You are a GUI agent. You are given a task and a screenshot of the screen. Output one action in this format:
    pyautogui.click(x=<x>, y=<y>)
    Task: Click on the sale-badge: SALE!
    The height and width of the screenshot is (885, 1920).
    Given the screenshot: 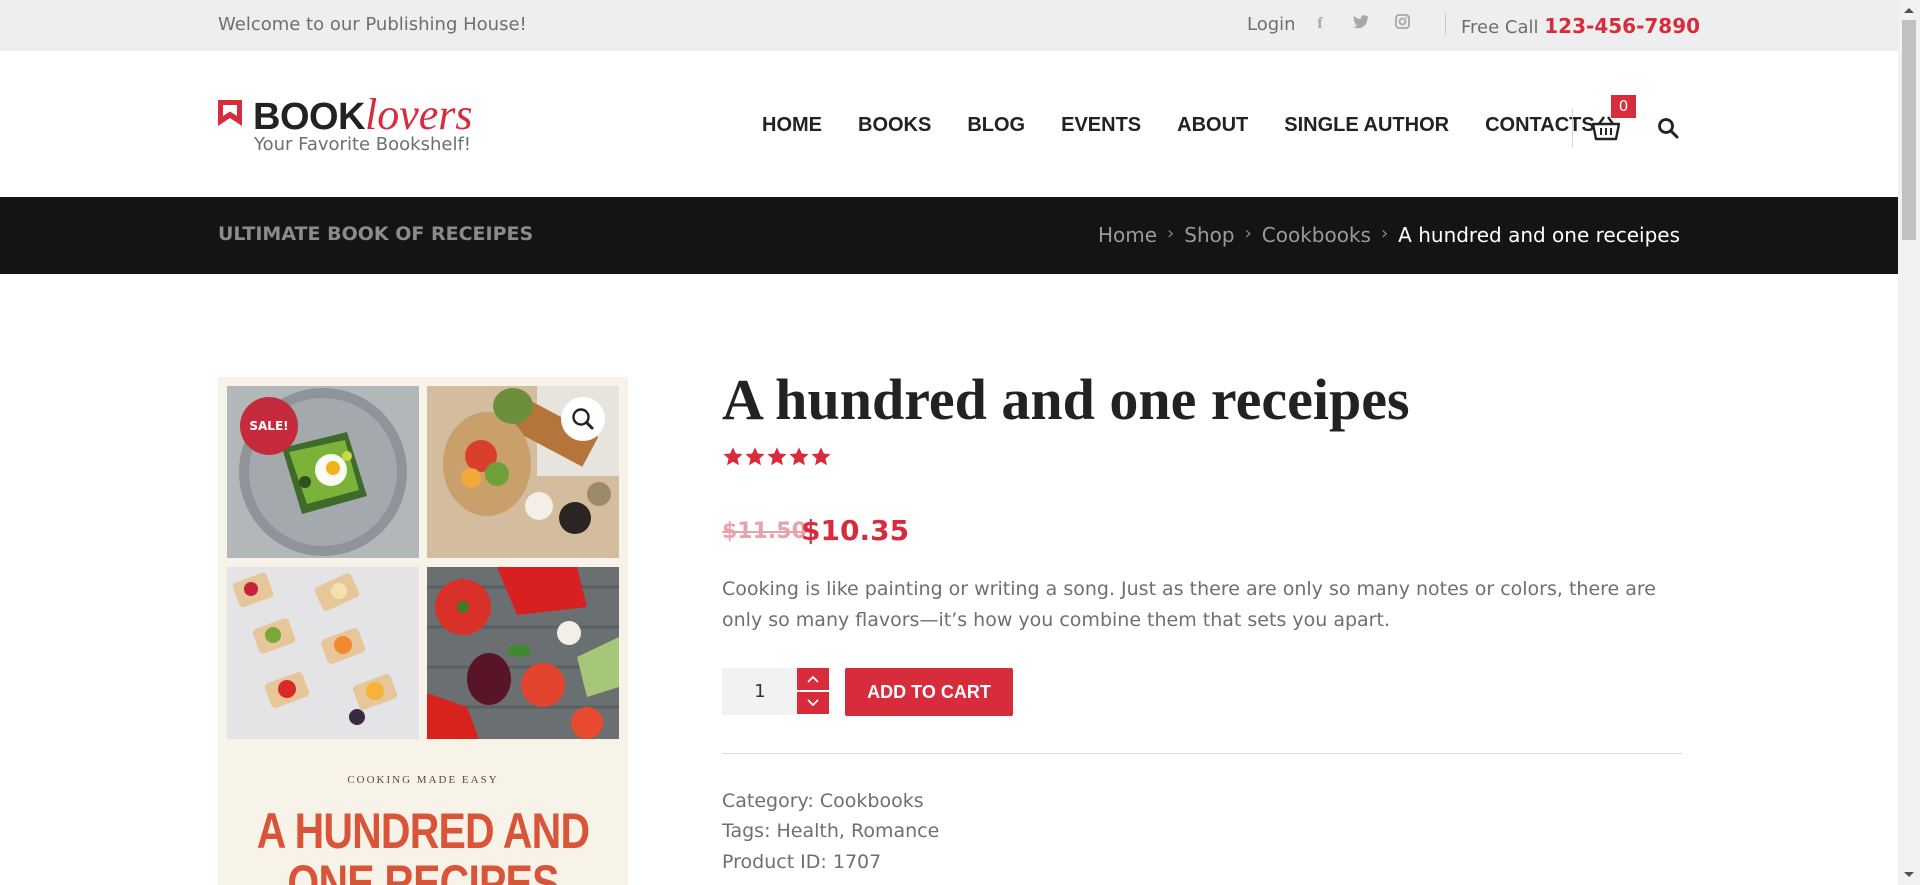 What is the action you would take?
    pyautogui.click(x=269, y=426)
    